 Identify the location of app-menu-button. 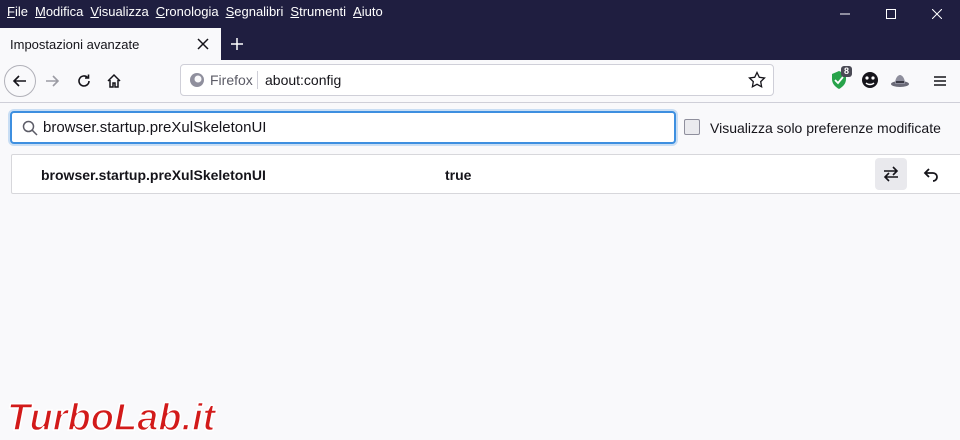
(940, 81).